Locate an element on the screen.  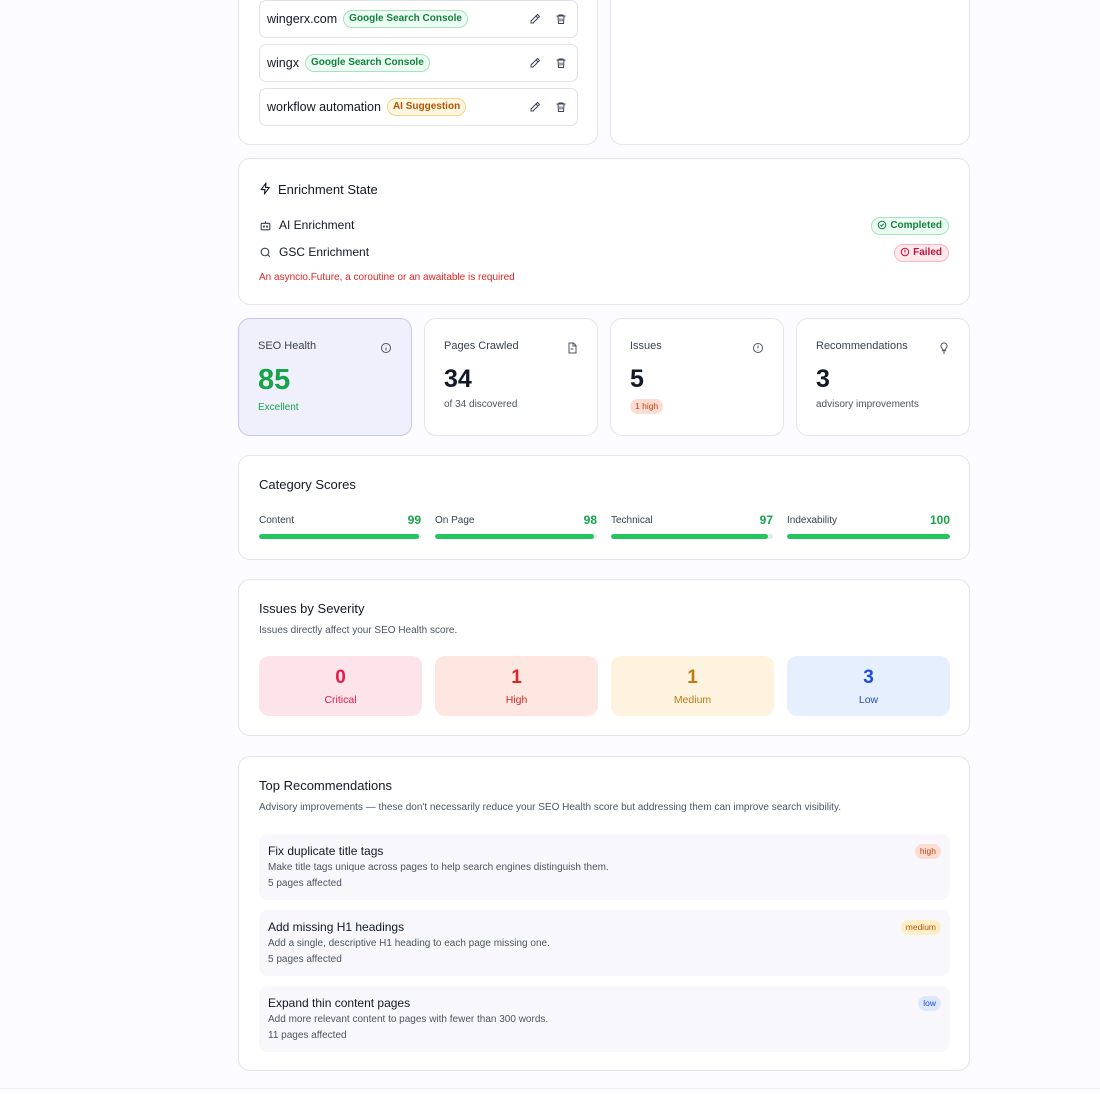
severity-title: Issues by Severity is located at coordinates (312, 608).